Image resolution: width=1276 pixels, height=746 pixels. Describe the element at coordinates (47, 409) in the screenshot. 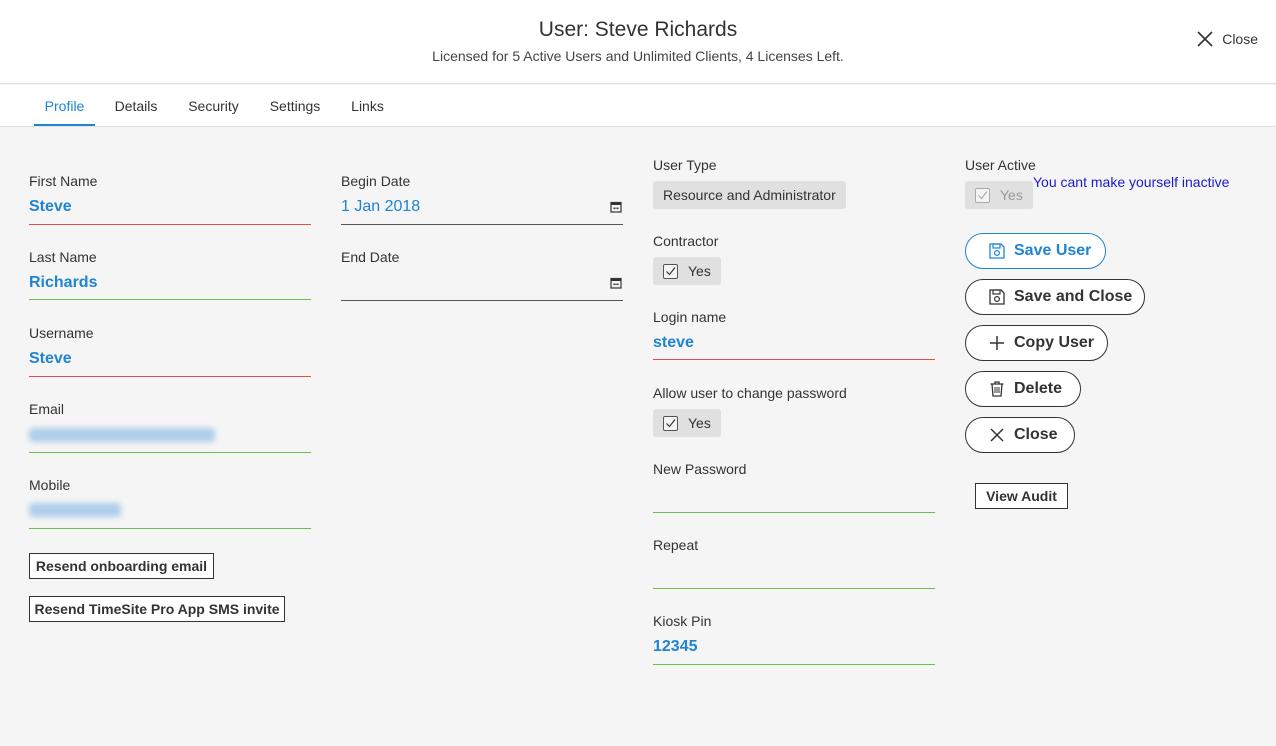

I see `email-label: Email` at that location.